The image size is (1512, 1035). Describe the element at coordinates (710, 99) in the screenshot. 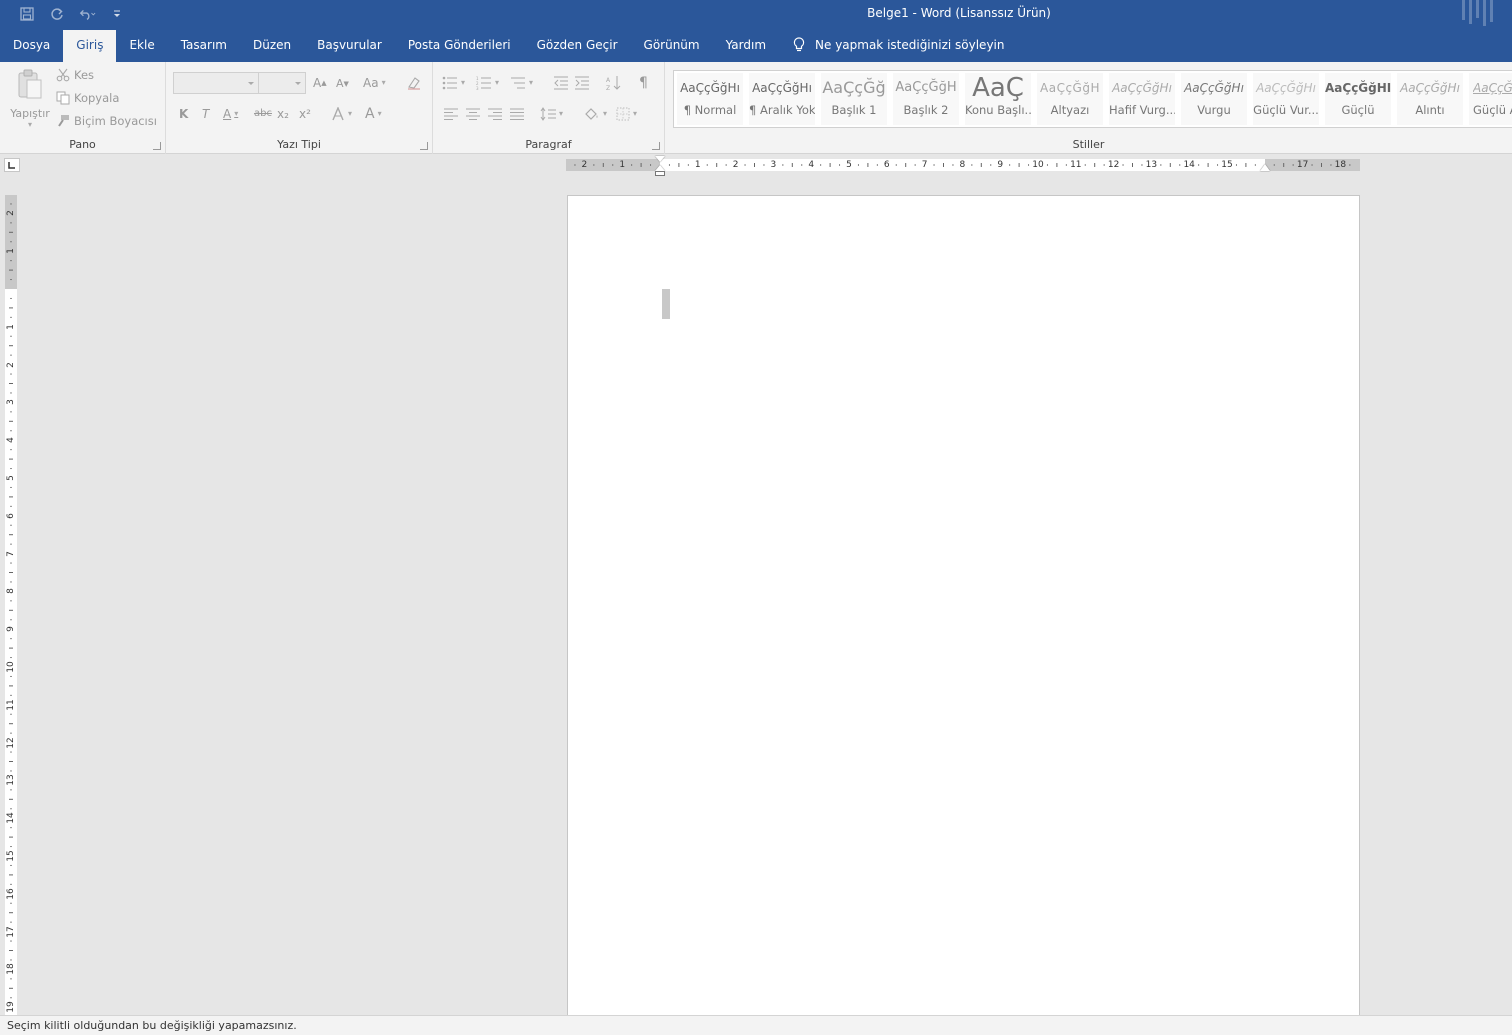

I see `style-normal: AaÇçĞğHı ¶ Normal` at that location.